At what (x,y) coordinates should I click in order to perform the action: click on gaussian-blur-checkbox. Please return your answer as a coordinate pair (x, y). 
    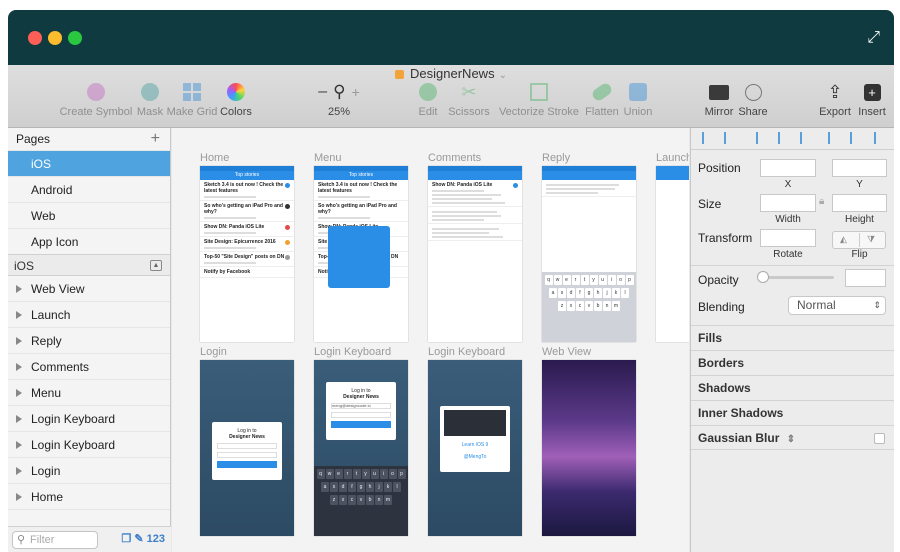
    Looking at the image, I should click on (879, 438).